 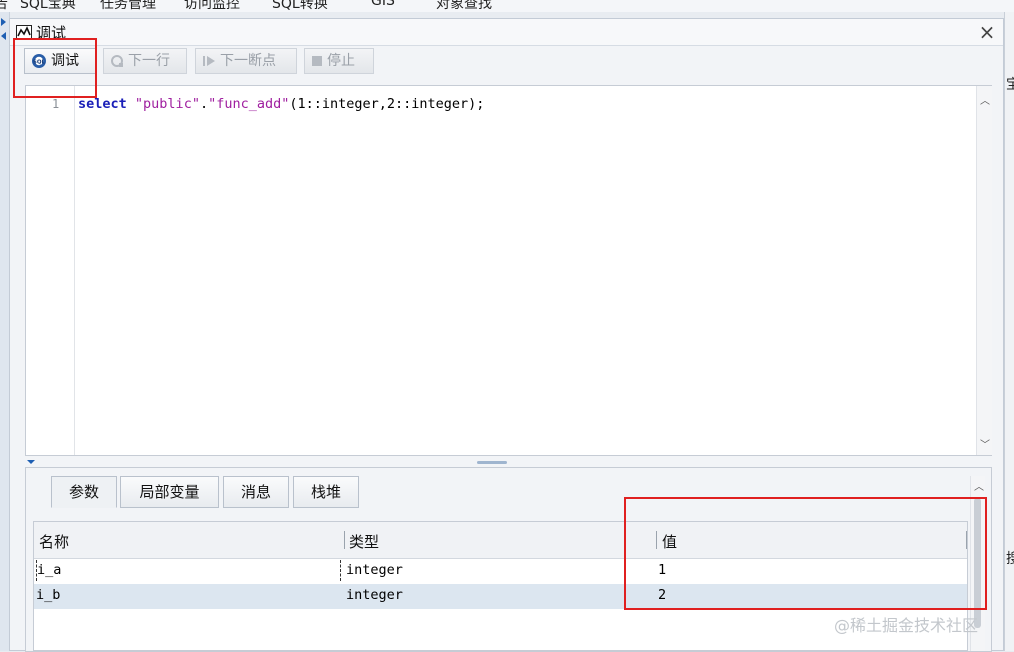 I want to click on line-number-gutter: 1, so click(x=50, y=270).